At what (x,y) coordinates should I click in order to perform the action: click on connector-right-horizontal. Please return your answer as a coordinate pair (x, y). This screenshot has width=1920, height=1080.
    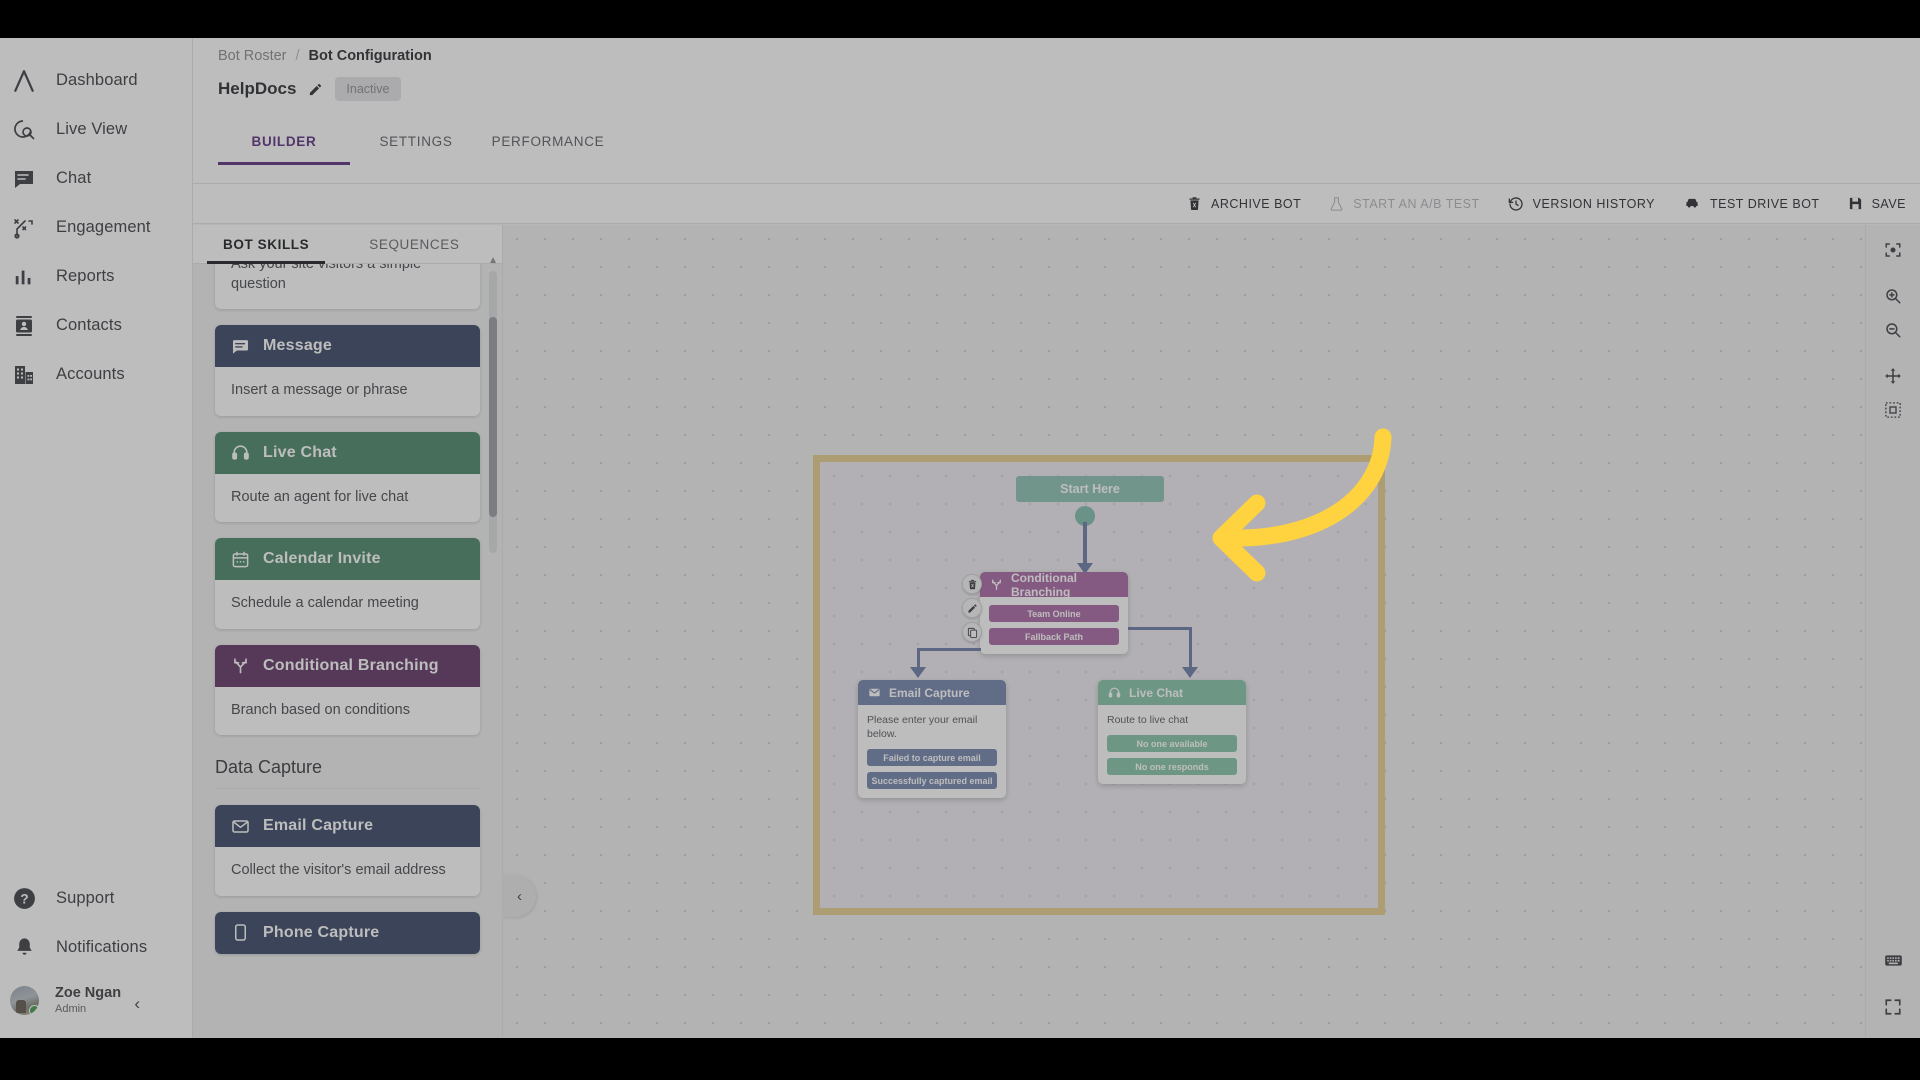
    Looking at the image, I should click on (1160, 628).